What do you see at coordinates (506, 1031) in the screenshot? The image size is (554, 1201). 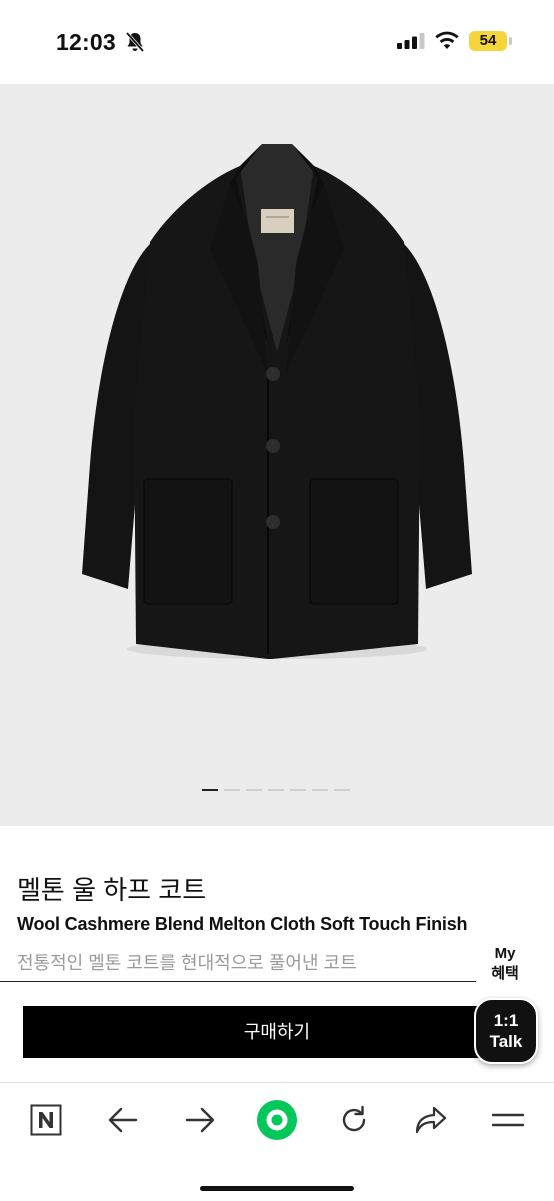 I see `one-on-one-talk-button: 1:1 Talk` at bounding box center [506, 1031].